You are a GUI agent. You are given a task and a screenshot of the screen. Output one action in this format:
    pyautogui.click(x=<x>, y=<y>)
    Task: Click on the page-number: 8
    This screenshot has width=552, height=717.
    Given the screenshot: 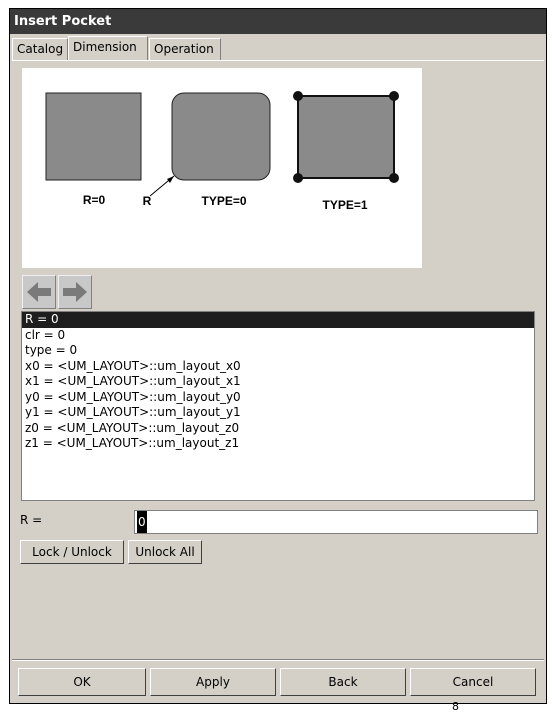 What is the action you would take?
    pyautogui.click(x=455, y=706)
    